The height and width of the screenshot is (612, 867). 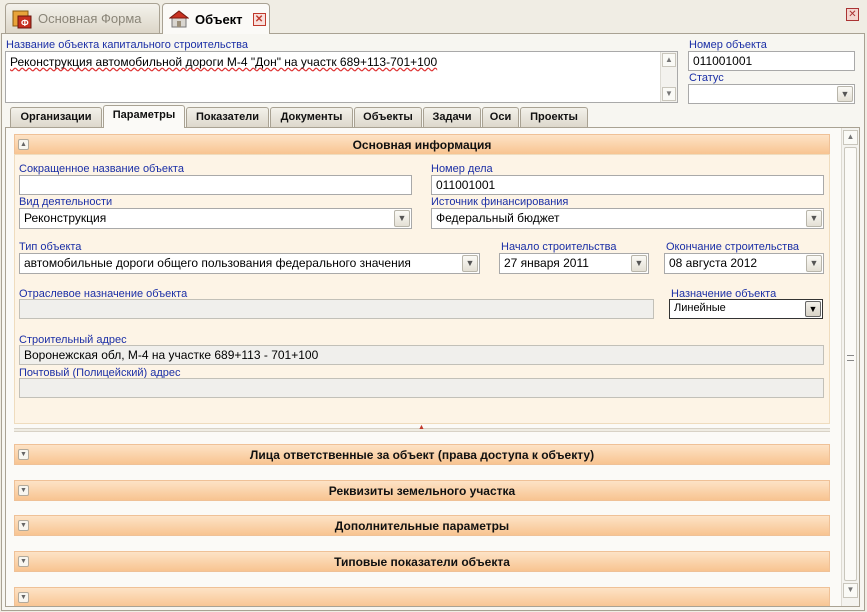 I want to click on activity-value: Реконструкция, so click(x=65, y=218).